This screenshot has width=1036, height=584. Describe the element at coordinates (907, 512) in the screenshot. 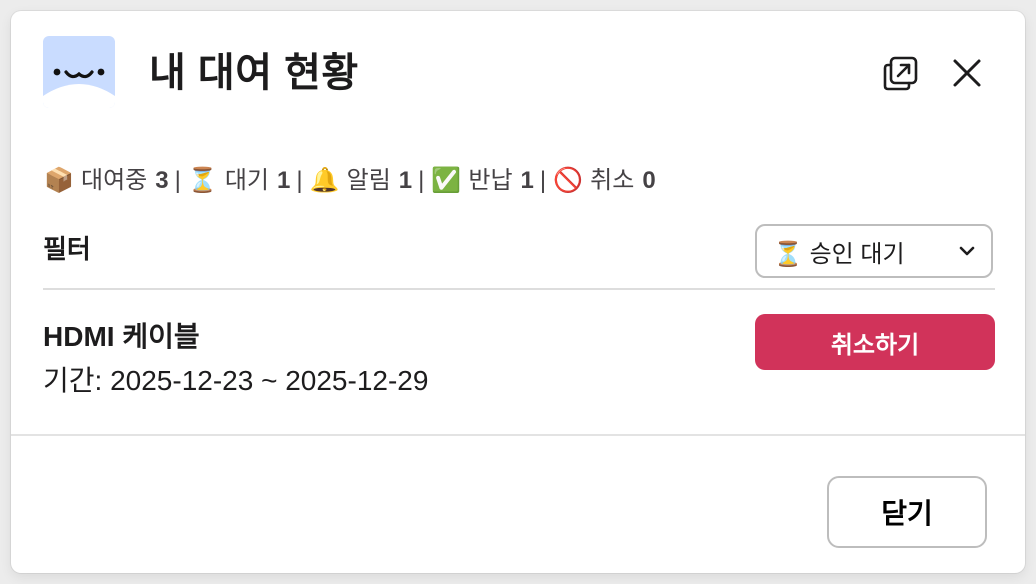

I see `close-button: 닫기` at that location.